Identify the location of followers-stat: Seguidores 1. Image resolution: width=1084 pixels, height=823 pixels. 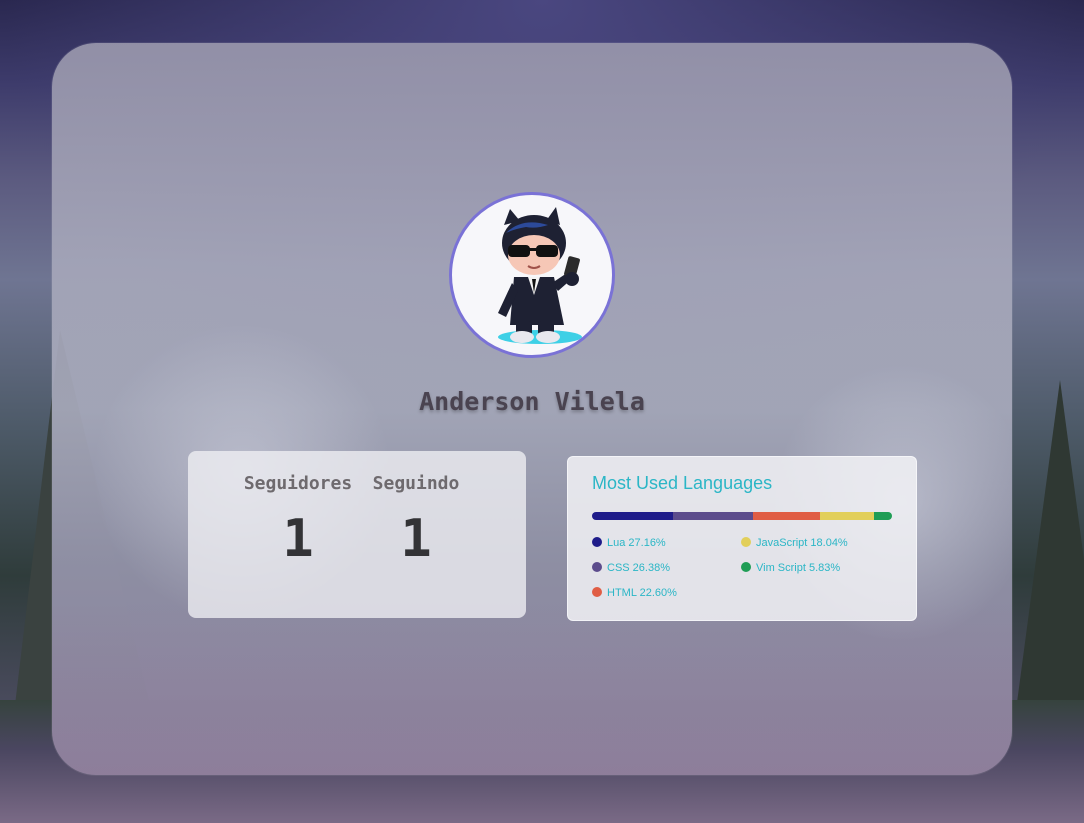
(298, 520).